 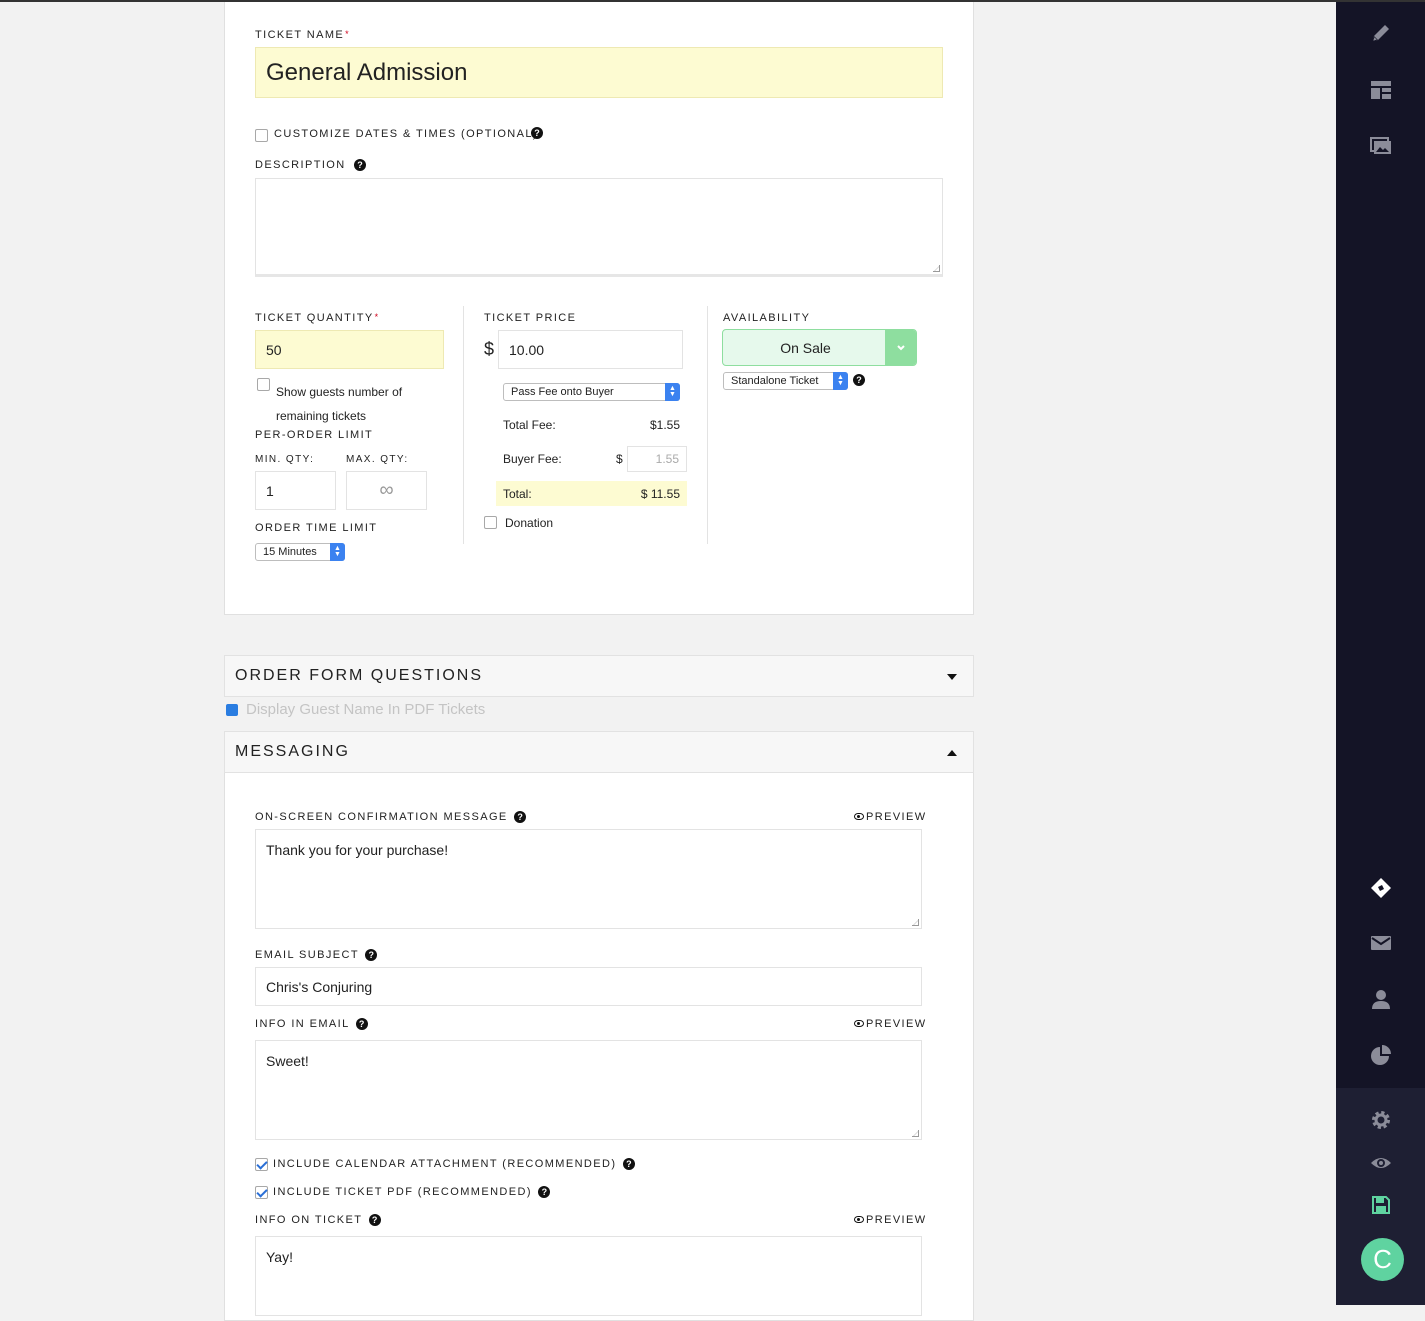 I want to click on caret-up-icon, so click(x=952, y=753).